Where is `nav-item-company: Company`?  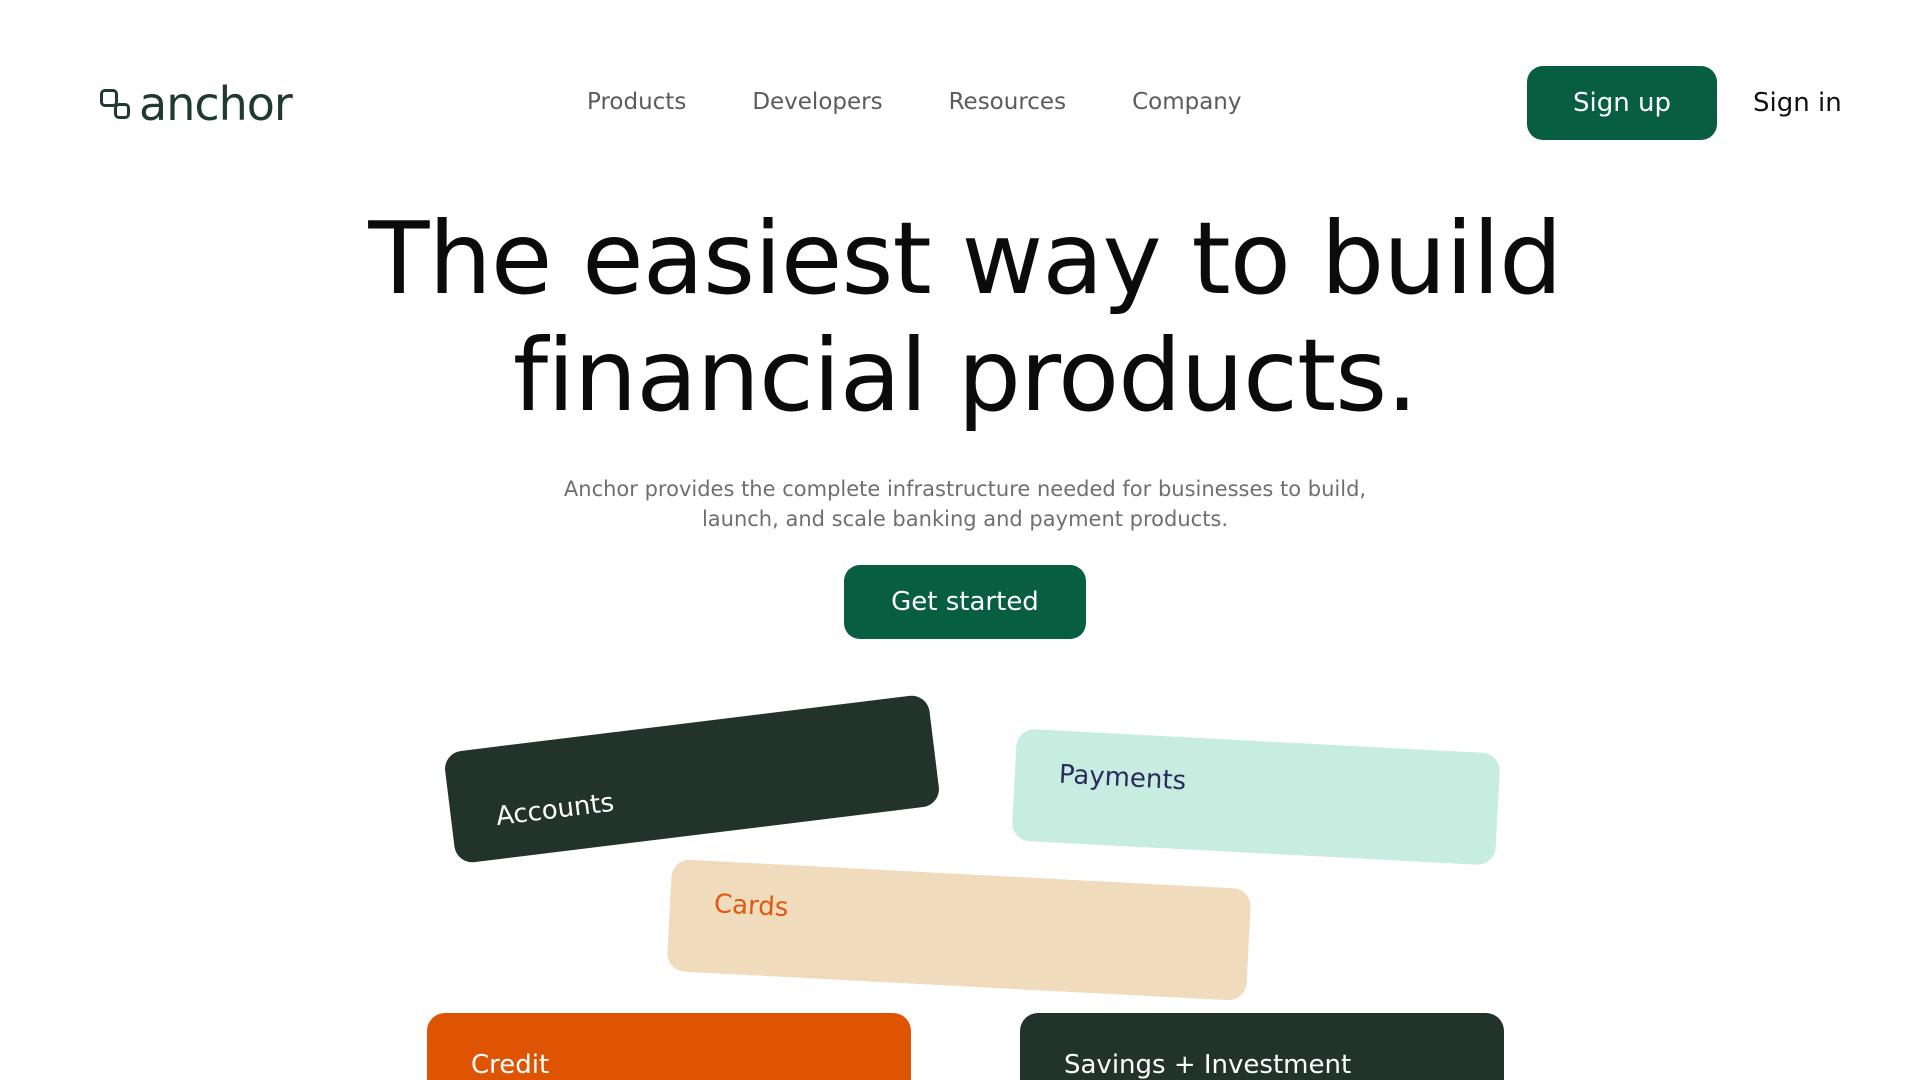
nav-item-company: Company is located at coordinates (1186, 102).